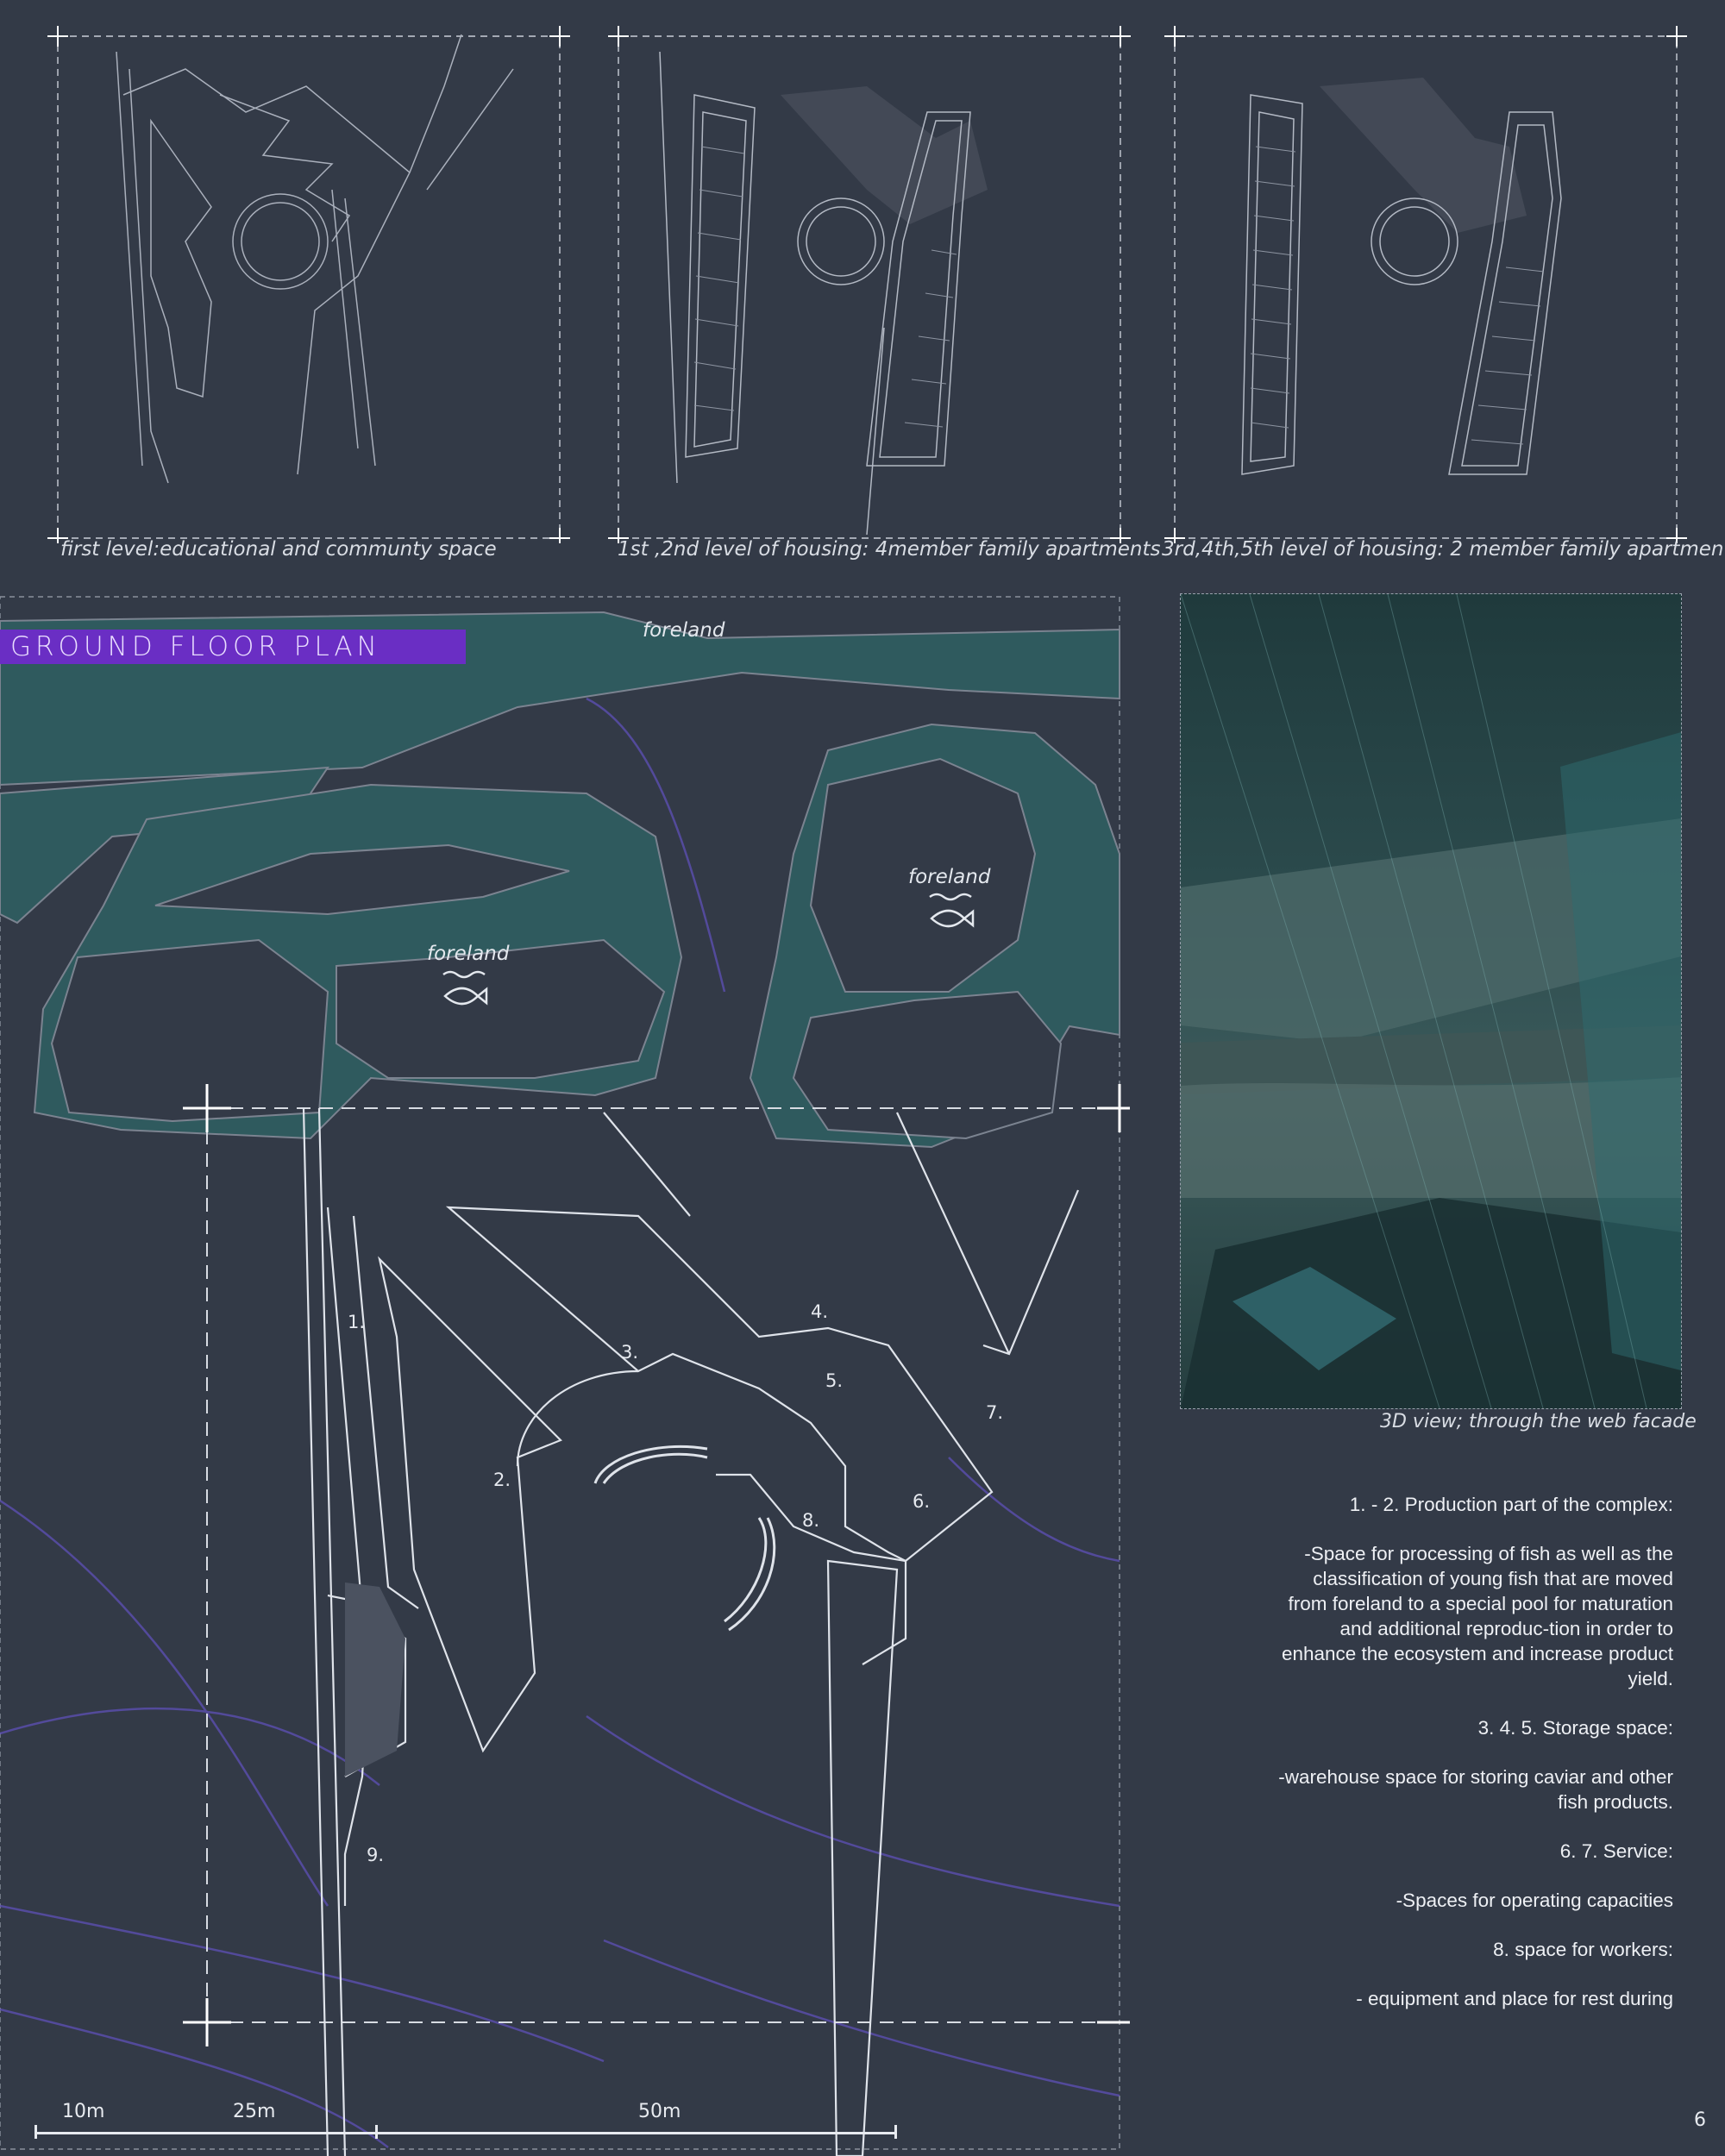  Describe the element at coordinates (684, 630) in the screenshot. I see `foreland-label-top: foreland` at that location.